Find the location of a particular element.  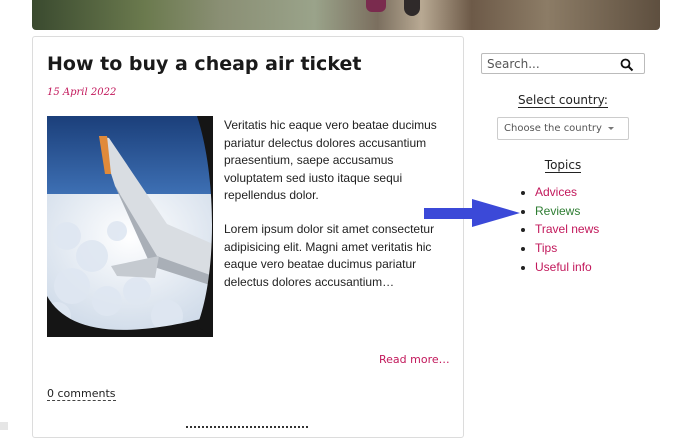

country-select: Choose the country is located at coordinates (563, 128).